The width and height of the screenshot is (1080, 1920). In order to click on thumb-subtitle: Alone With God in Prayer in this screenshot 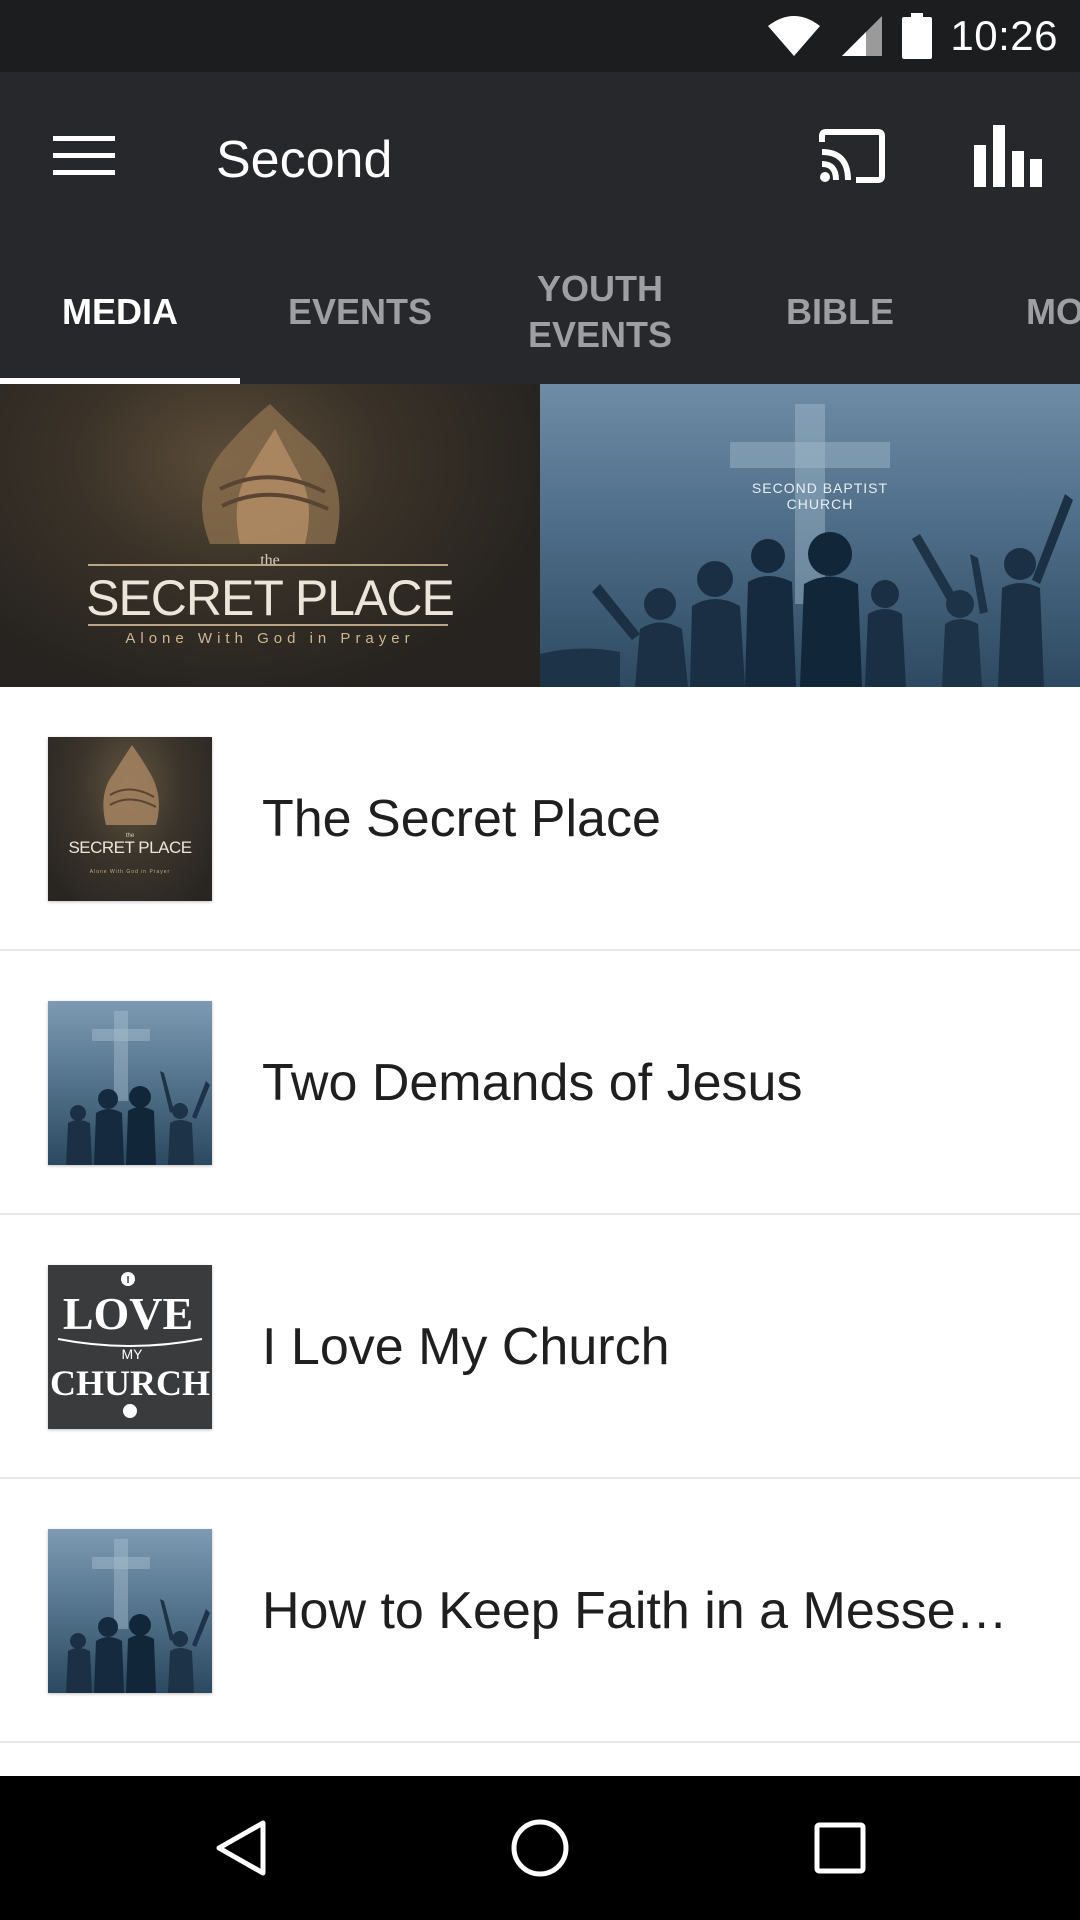, I will do `click(130, 872)`.